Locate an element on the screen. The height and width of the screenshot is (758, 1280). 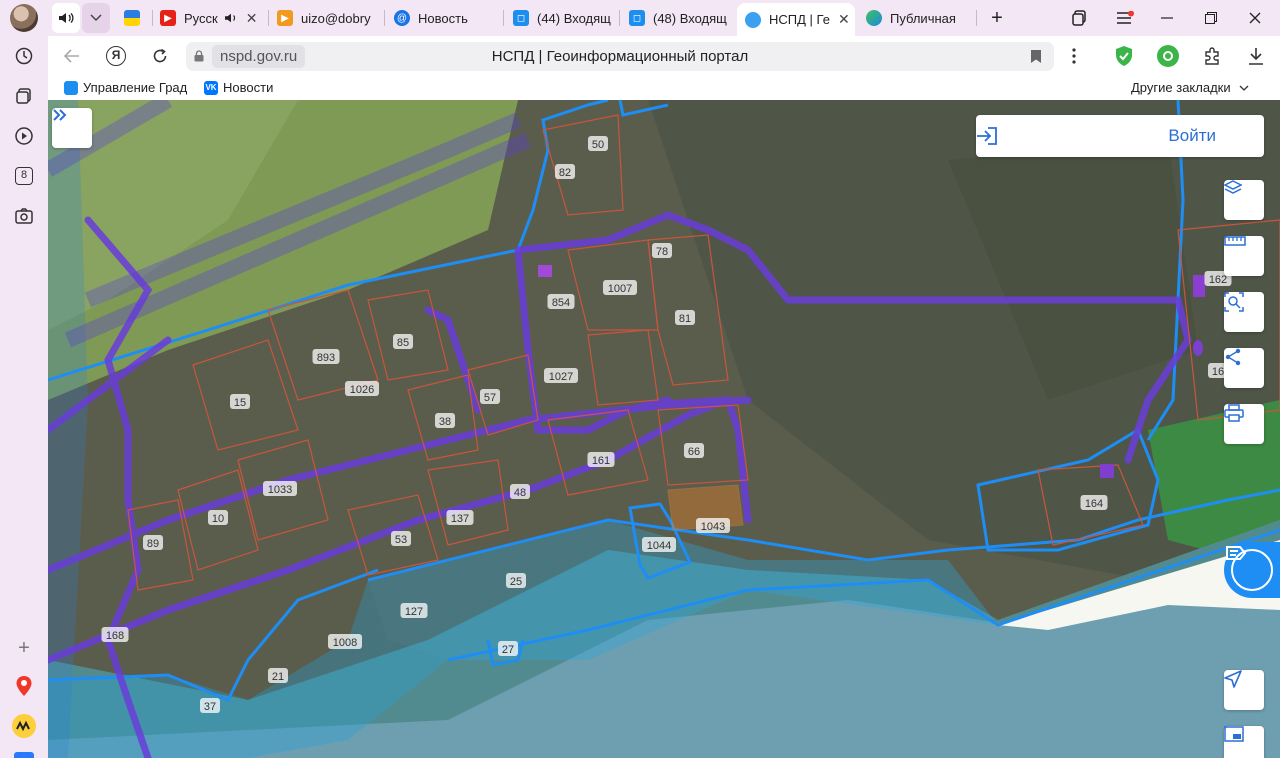
zen-icon is located at coordinates (24, 726).